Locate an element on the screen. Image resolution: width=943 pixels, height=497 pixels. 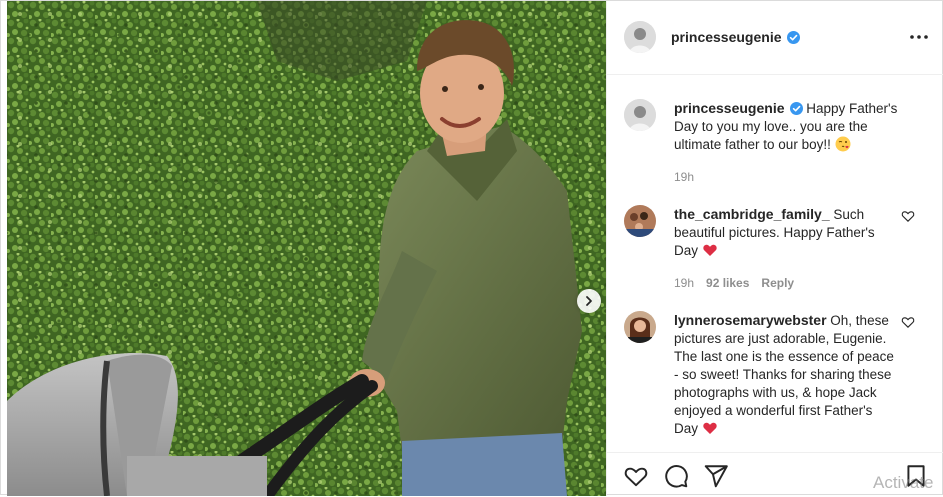
caption-avatar is located at coordinates (640, 115).